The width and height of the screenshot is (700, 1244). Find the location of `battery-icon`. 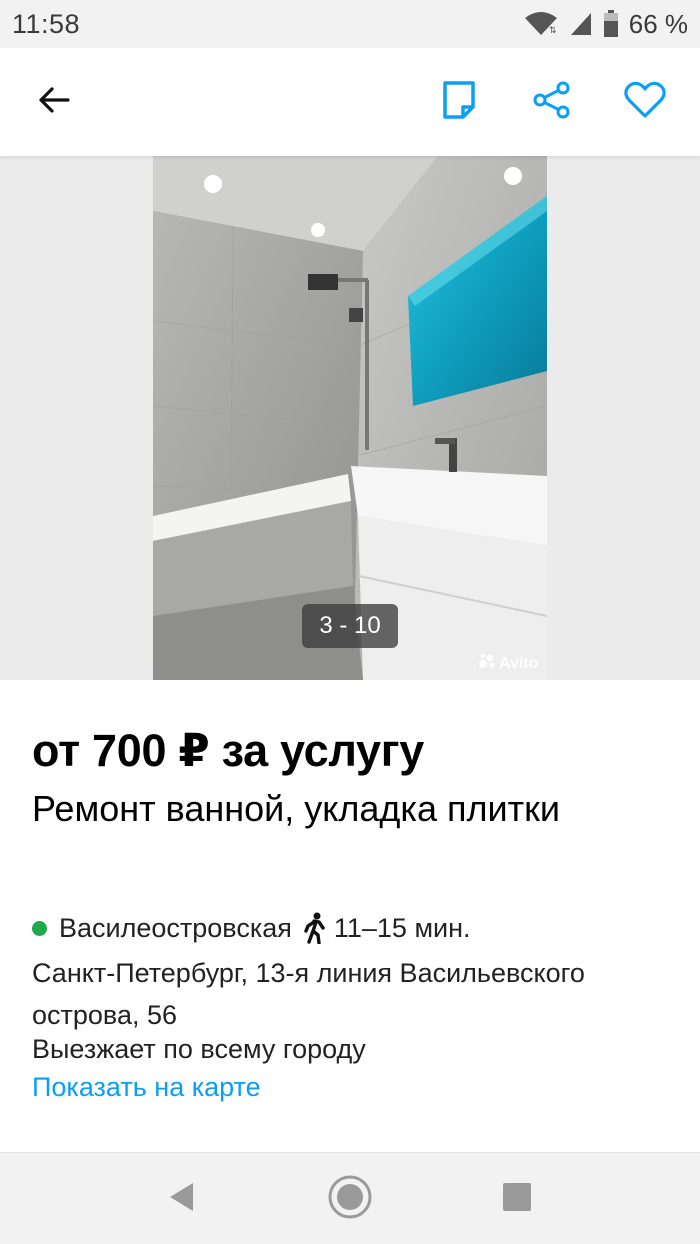

battery-icon is located at coordinates (611, 24).